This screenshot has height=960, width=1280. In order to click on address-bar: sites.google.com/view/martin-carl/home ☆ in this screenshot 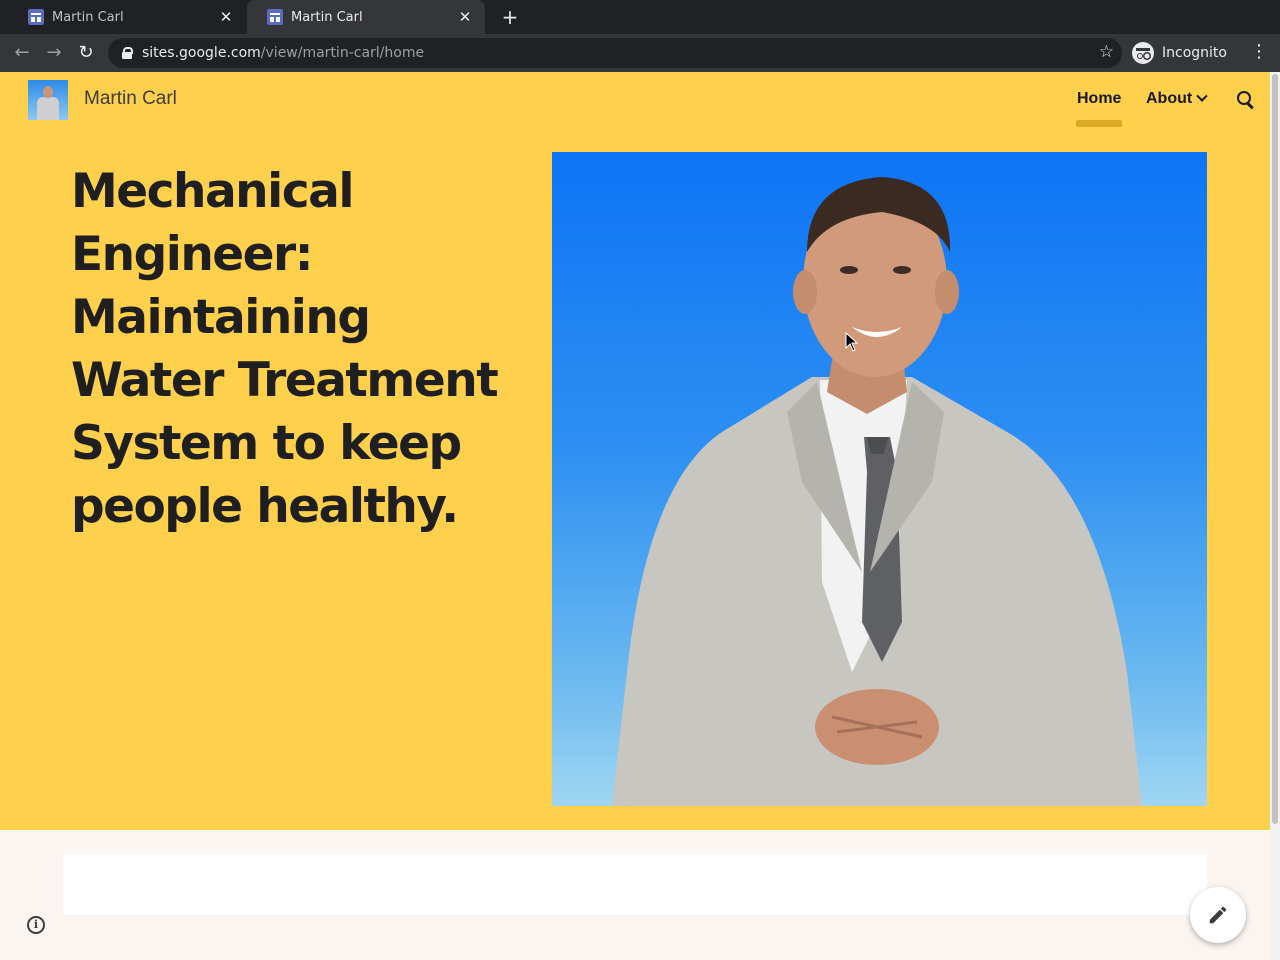, I will do `click(615, 53)`.